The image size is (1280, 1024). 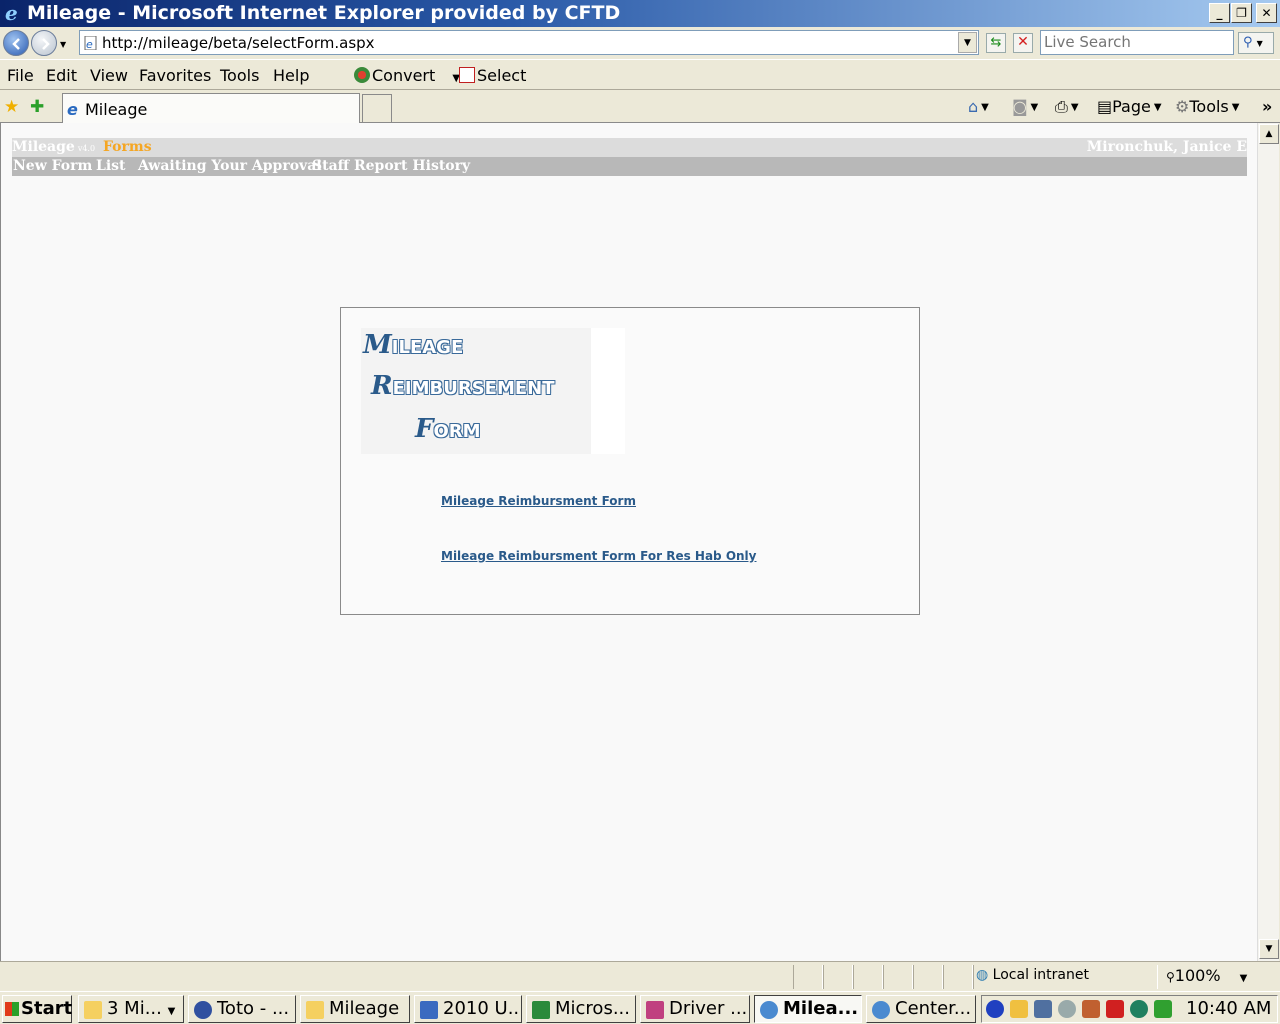 What do you see at coordinates (239, 75) in the screenshot?
I see `menu-tools: Tools` at bounding box center [239, 75].